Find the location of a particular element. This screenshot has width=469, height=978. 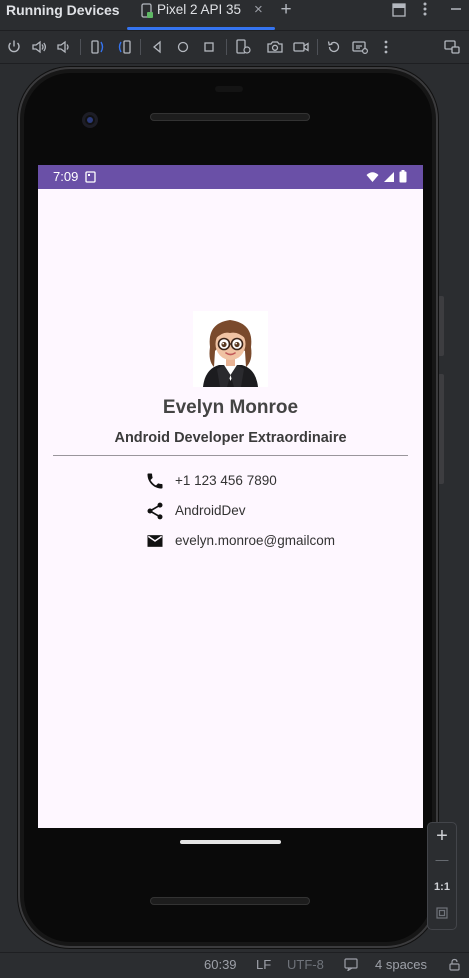

device-icon is located at coordinates (147, 10).